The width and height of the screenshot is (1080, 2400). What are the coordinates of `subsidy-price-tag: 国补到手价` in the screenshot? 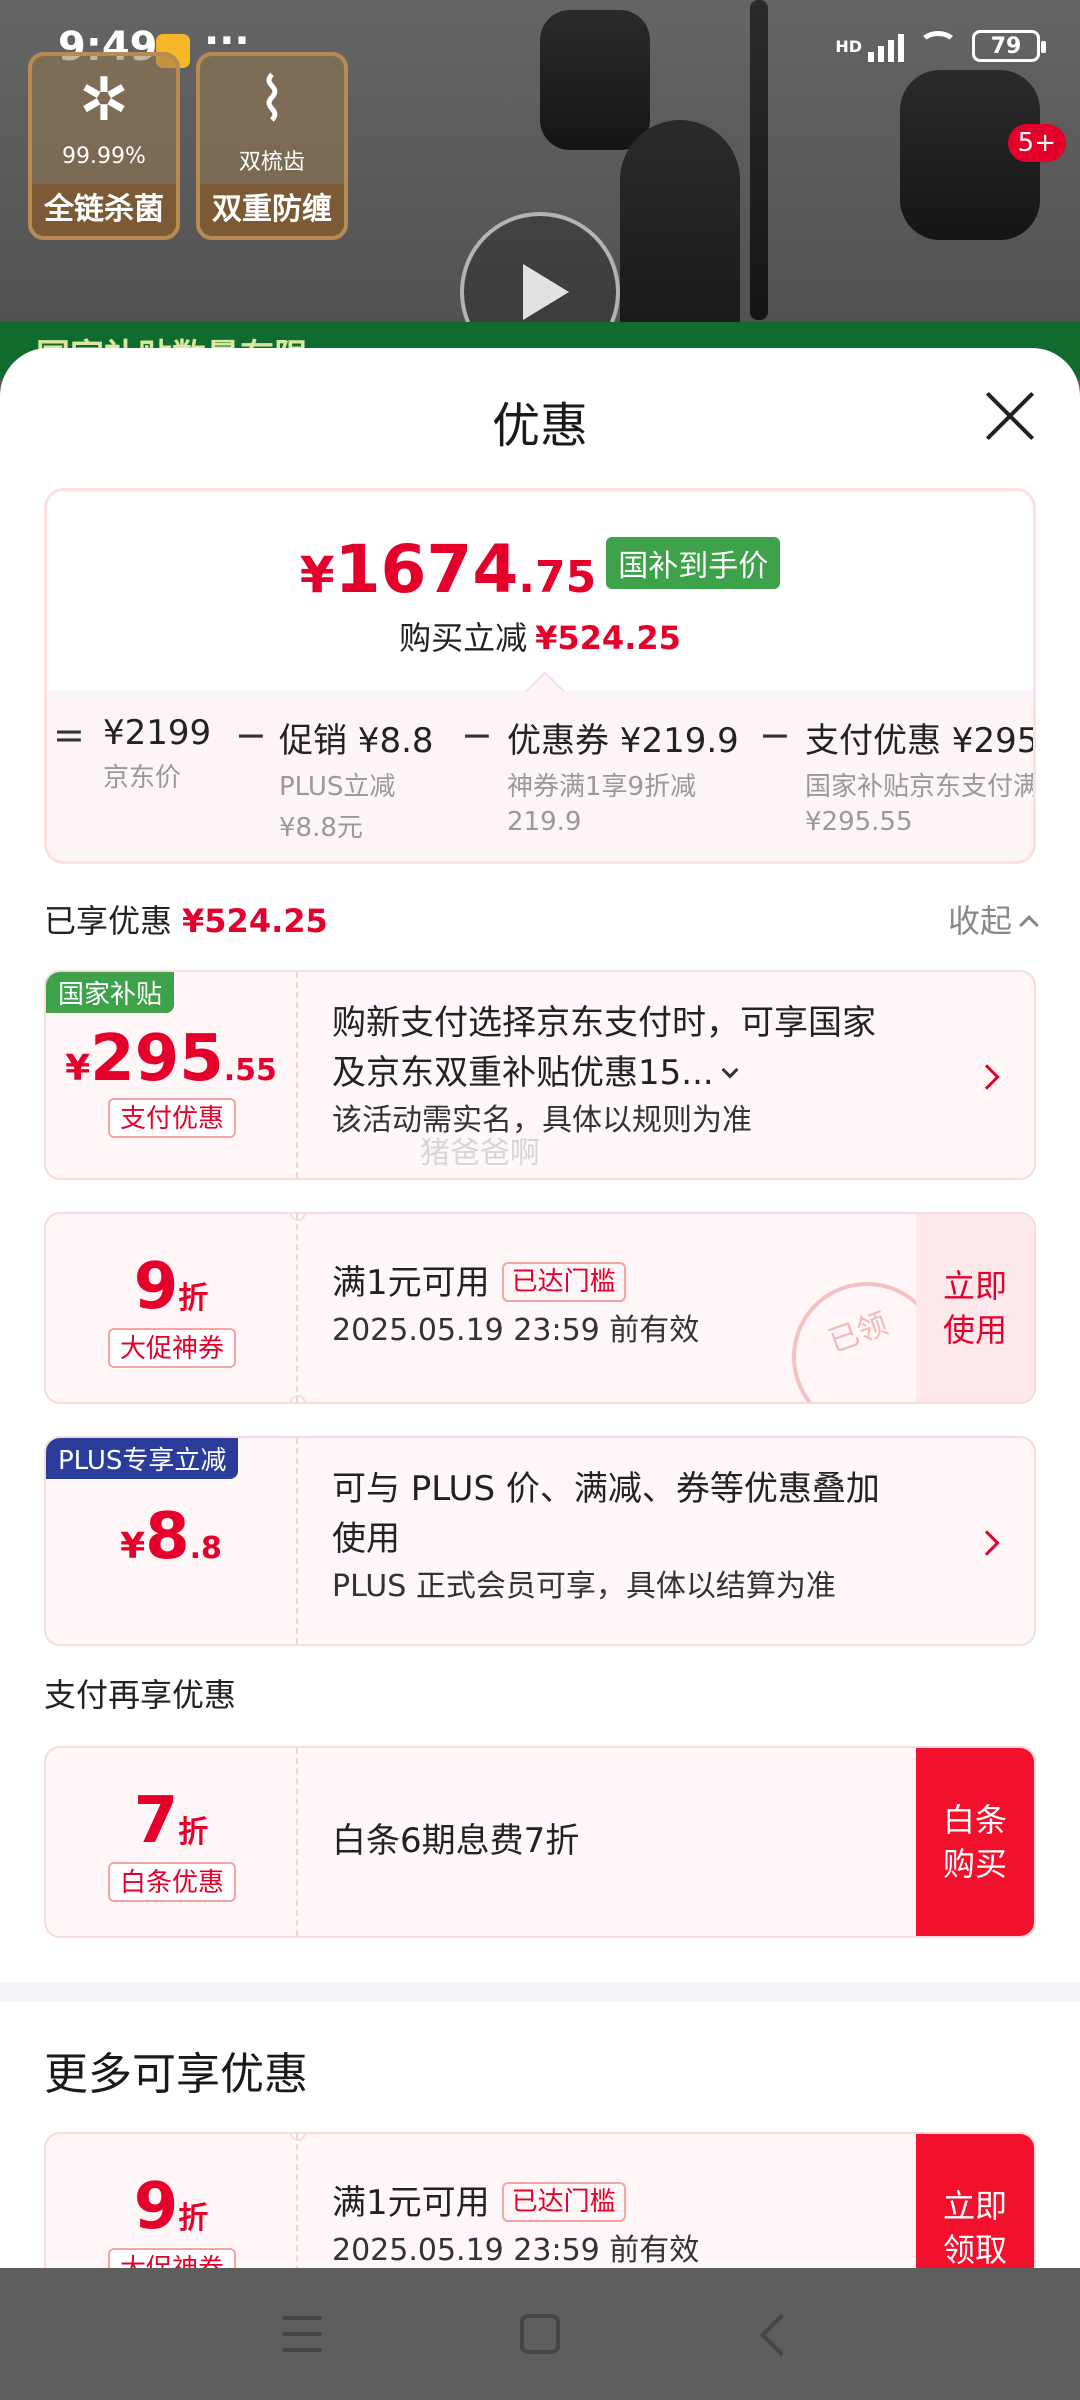 It's located at (693, 563).